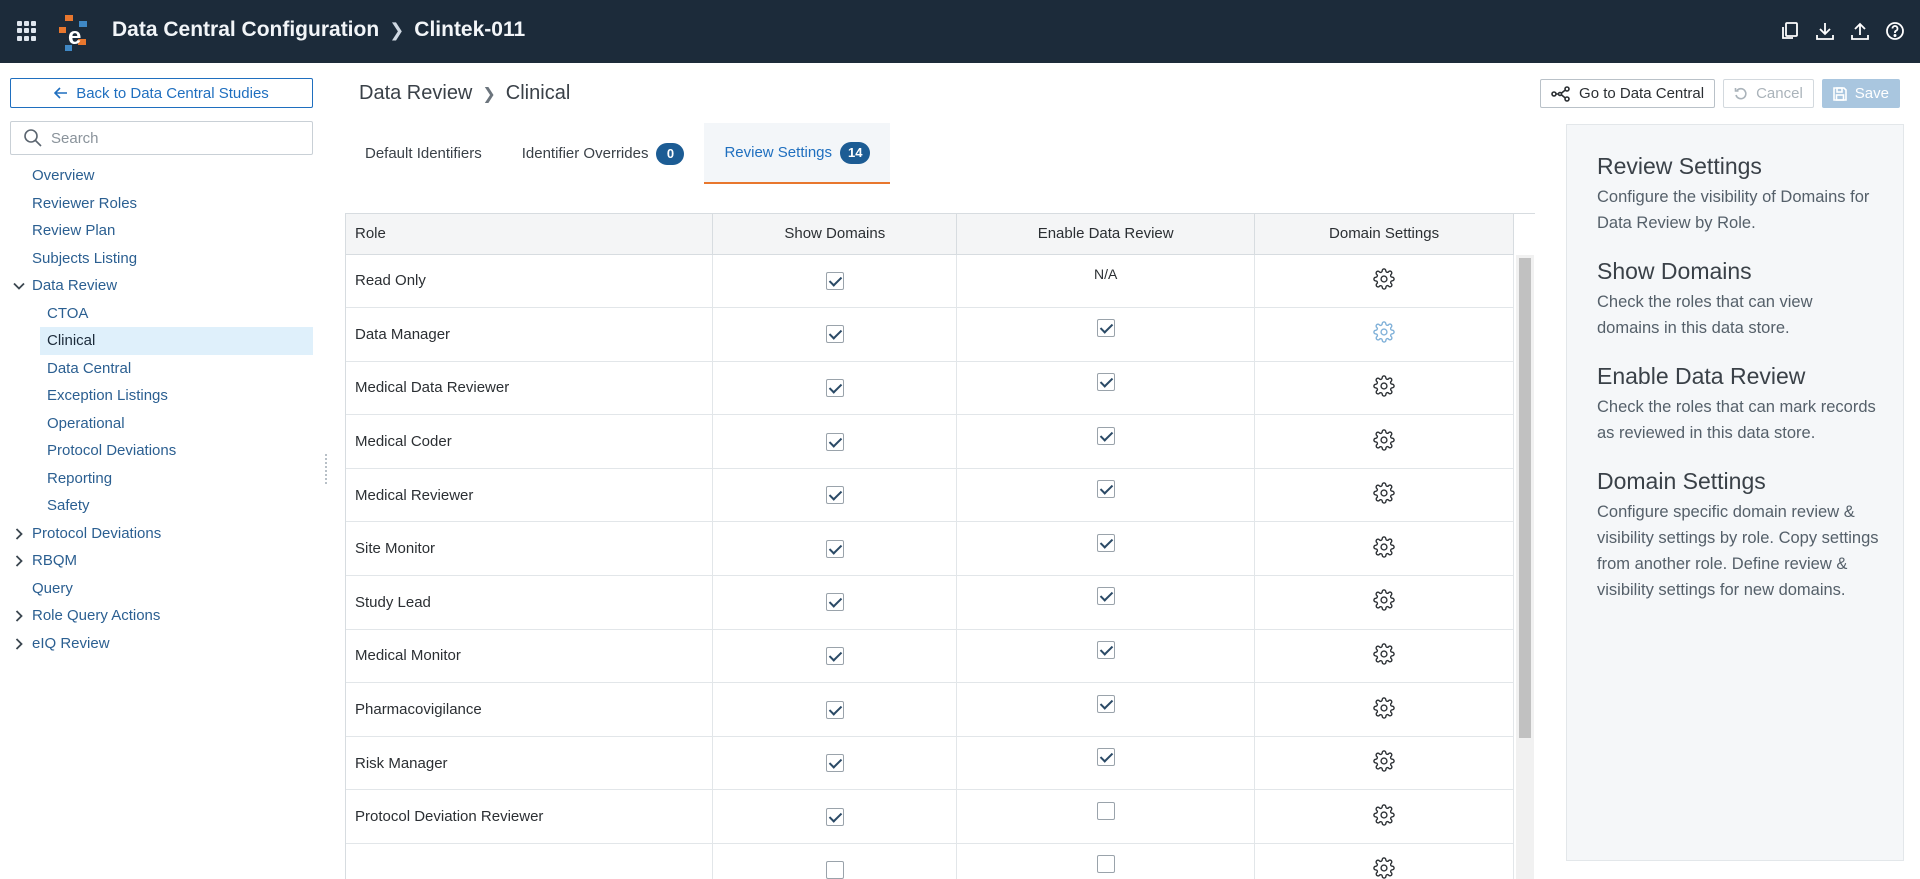 The width and height of the screenshot is (1920, 879). I want to click on column-header-show-domains: Show Domains, so click(835, 234).